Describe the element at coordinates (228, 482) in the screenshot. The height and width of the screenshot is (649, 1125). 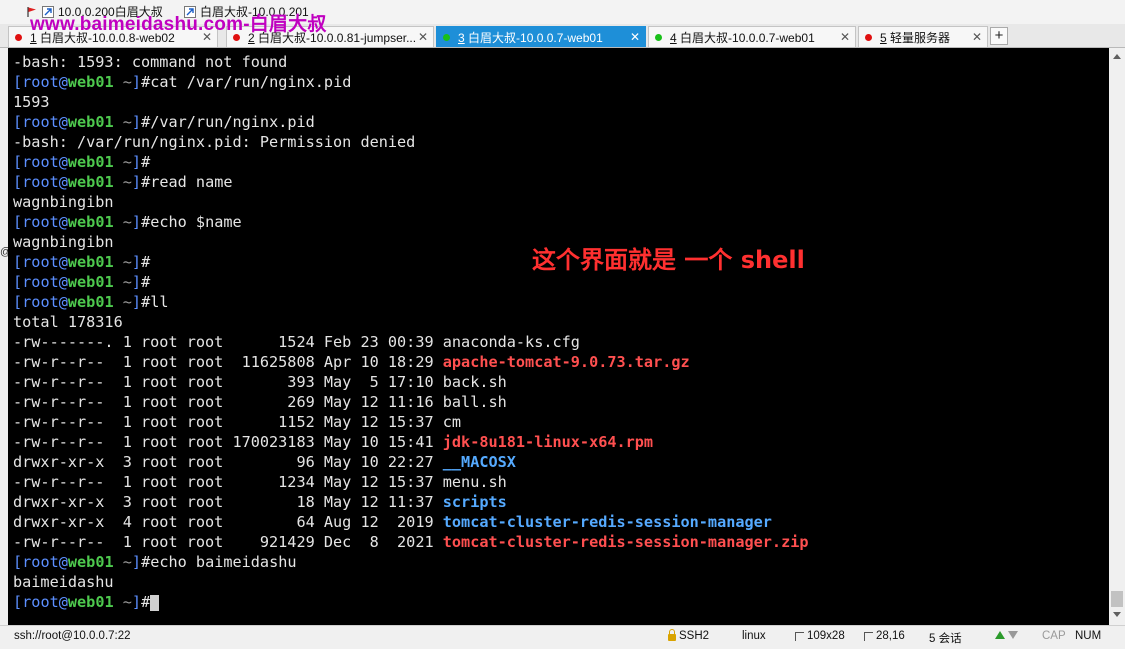
I see `terminal-text-segment: -rw-r--r-- 1 root root 1234 May 12 15:37` at that location.